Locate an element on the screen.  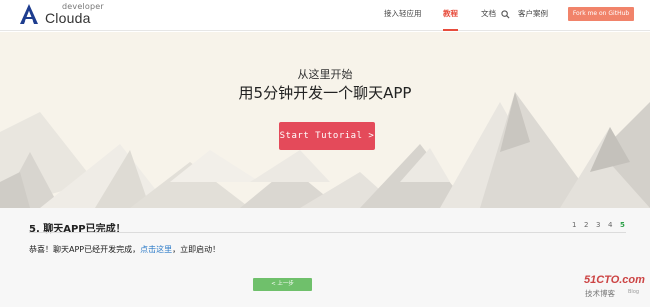
start-app-link: 点击这里 is located at coordinates (156, 249).